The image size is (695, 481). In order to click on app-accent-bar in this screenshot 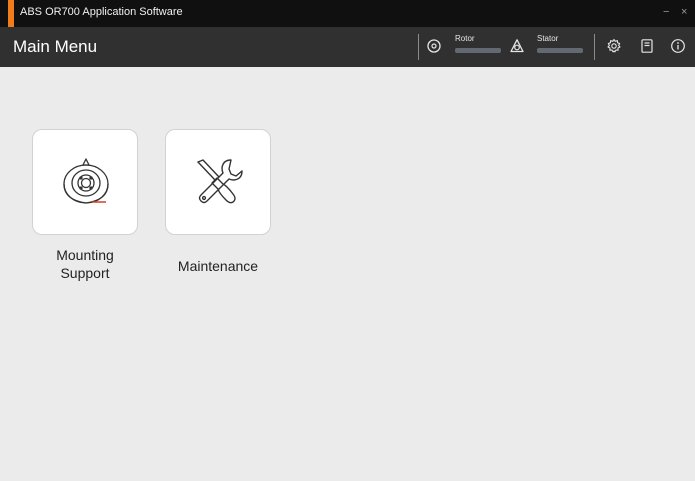, I will do `click(11, 13)`.